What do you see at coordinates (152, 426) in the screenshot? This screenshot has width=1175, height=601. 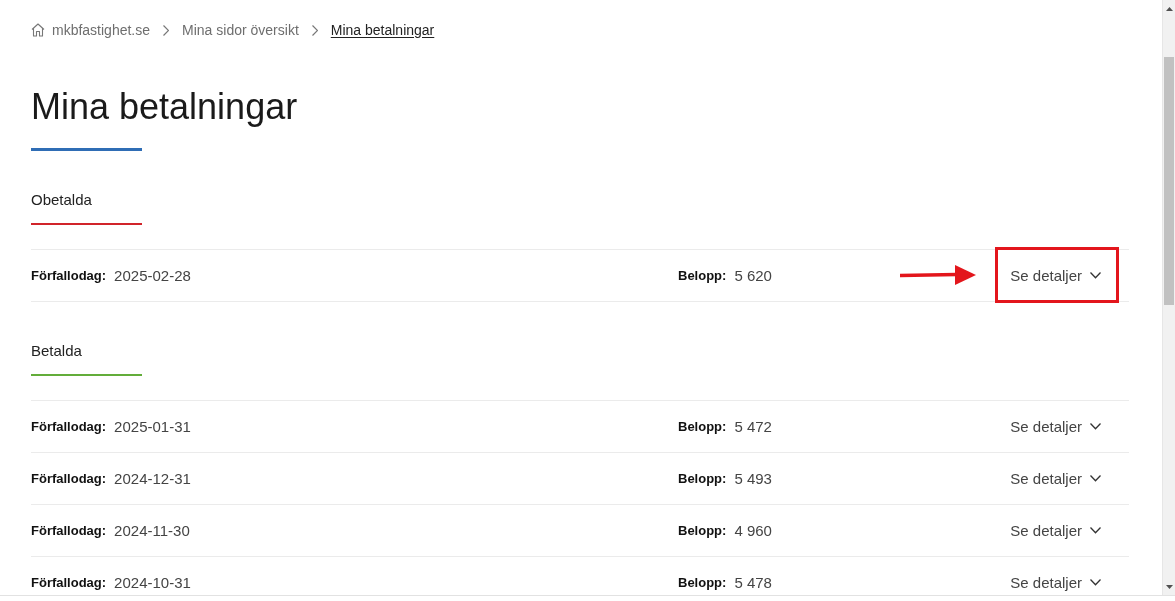 I see `due-date: 2025-01-31` at bounding box center [152, 426].